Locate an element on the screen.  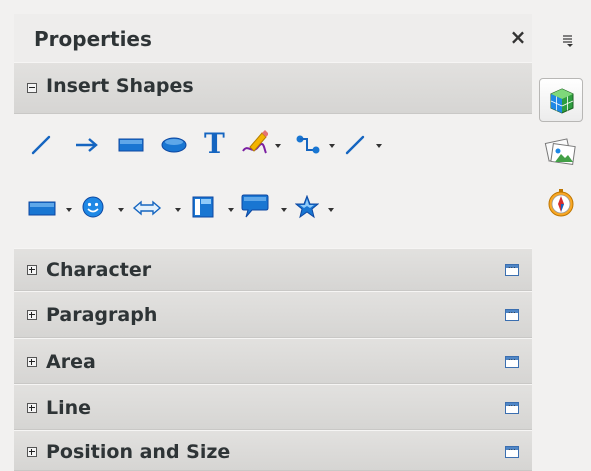
section-paragraph: Paragraph is located at coordinates (273, 314).